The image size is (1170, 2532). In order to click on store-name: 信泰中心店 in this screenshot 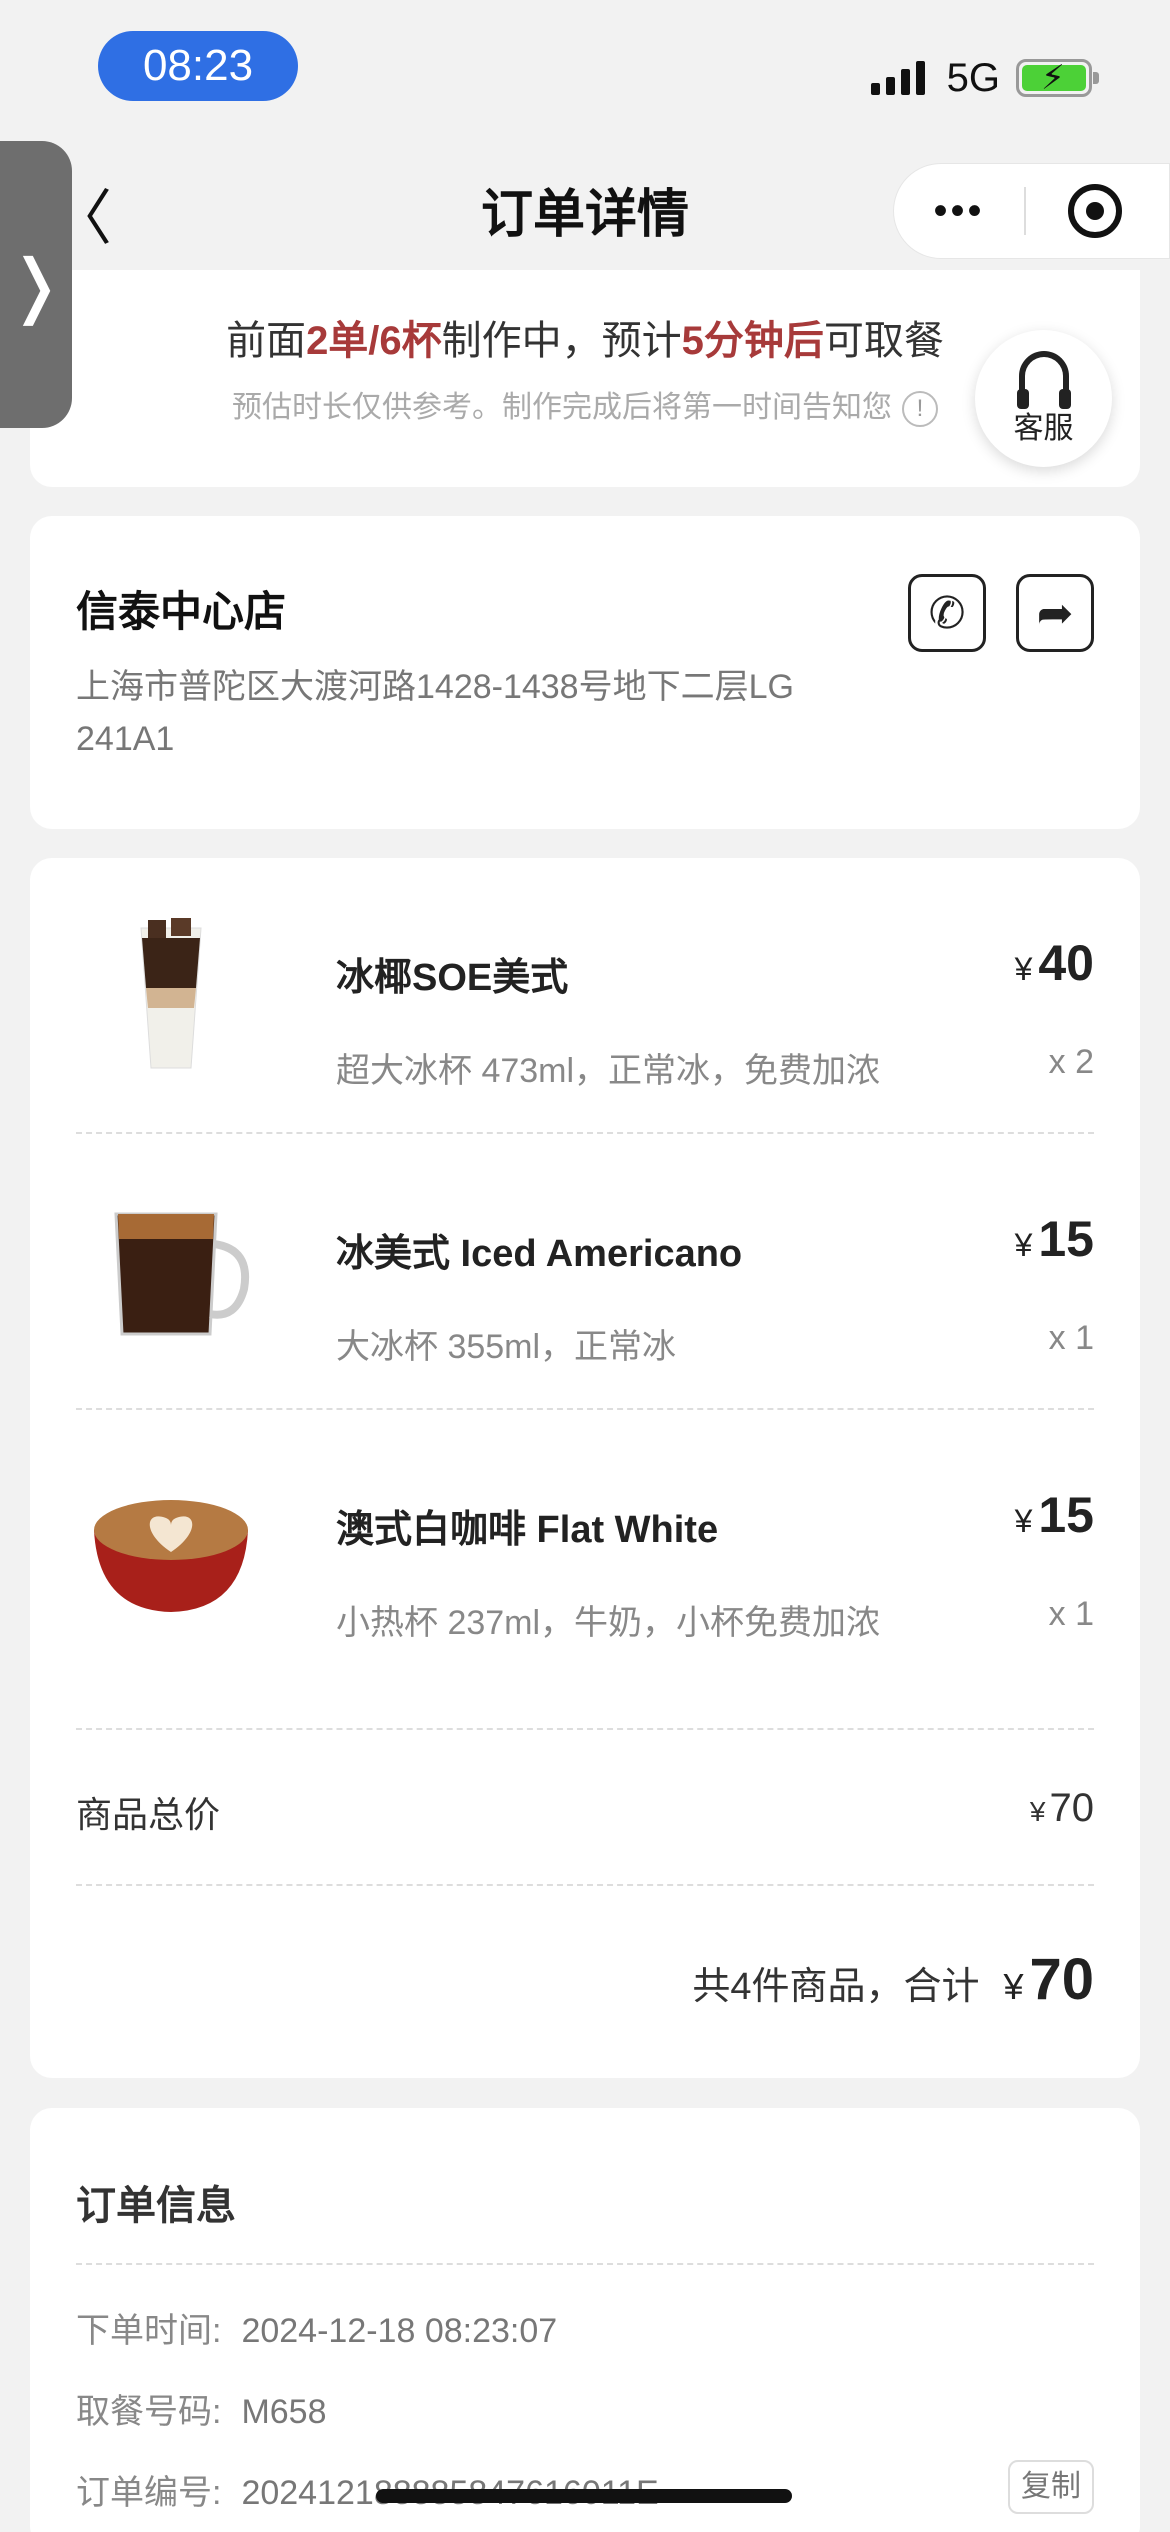, I will do `click(181, 611)`.